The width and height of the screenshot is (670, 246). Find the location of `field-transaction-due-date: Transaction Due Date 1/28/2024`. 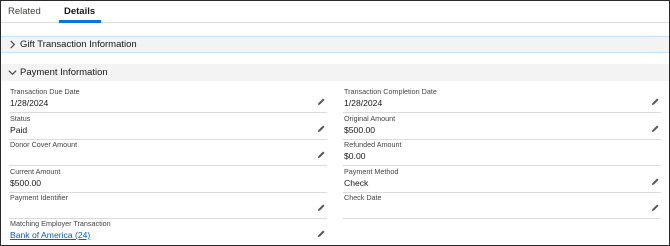

field-transaction-due-date: Transaction Due Date 1/28/2024 is located at coordinates (168, 100).